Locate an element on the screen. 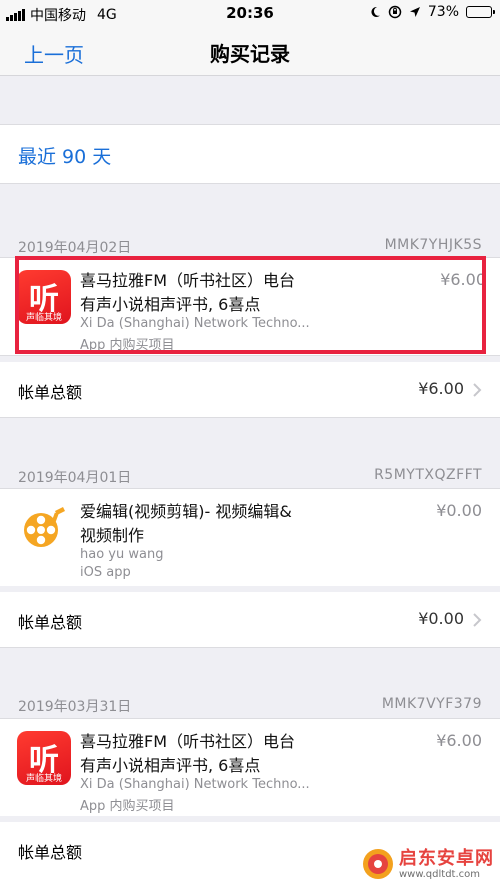 This screenshot has height=889, width=500. order-id: MMK7VYF379 is located at coordinates (431, 704).